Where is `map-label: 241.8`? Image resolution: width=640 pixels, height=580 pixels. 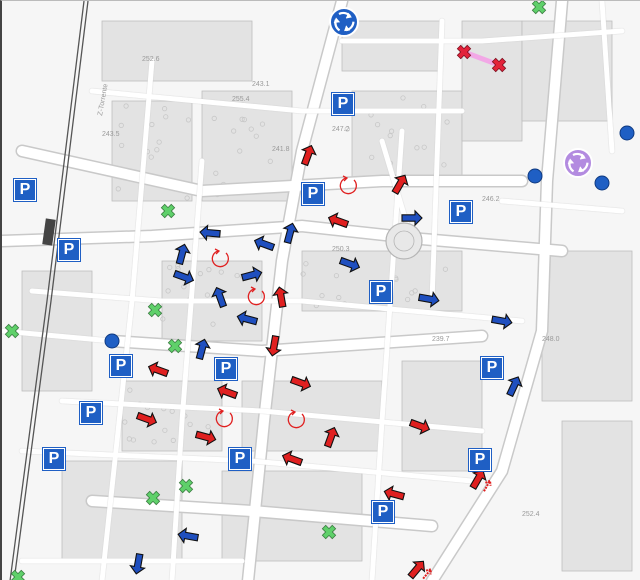
map-label: 241.8 is located at coordinates (281, 149).